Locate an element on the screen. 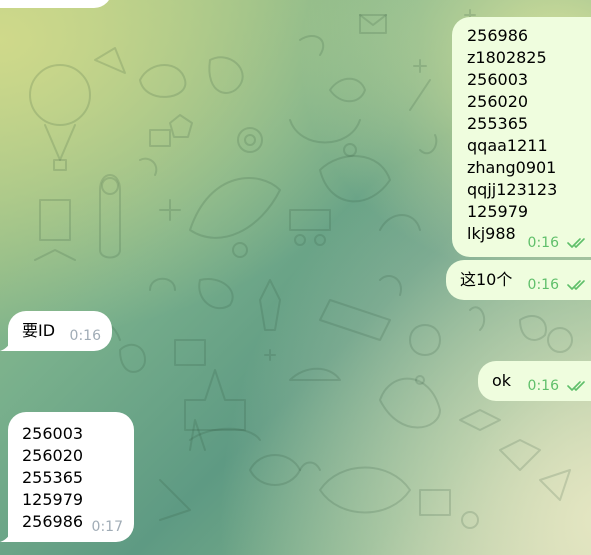 The image size is (591, 555). message-line: zhang0901 is located at coordinates (512, 167).